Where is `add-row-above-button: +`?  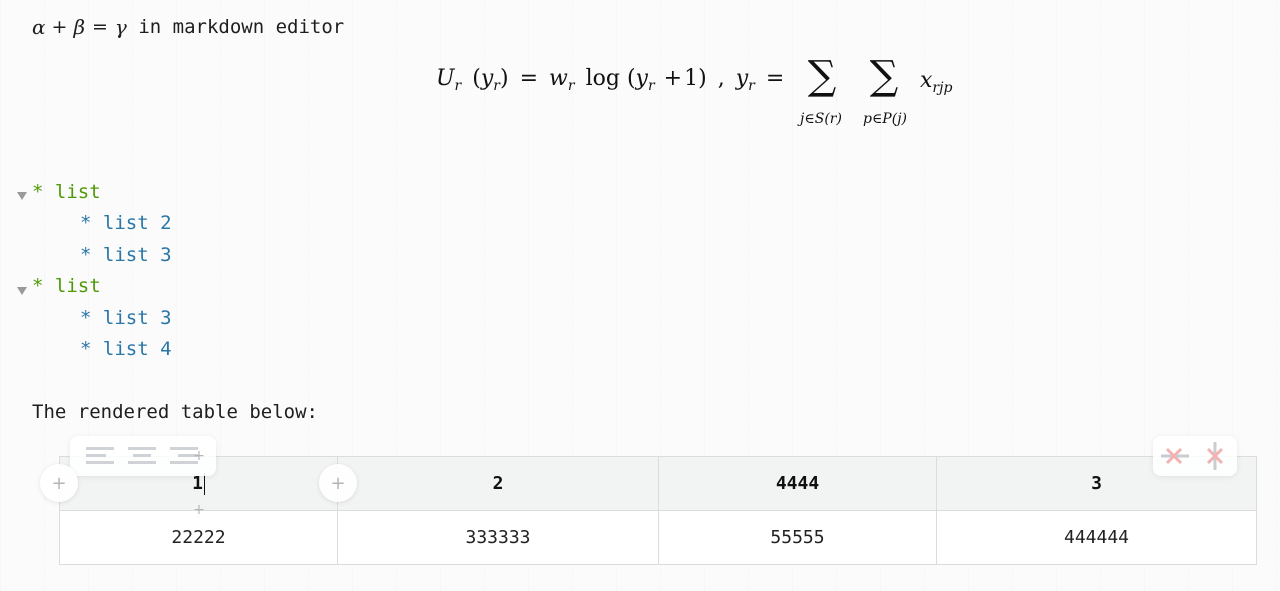
add-row-above-button: + is located at coordinates (199, 456).